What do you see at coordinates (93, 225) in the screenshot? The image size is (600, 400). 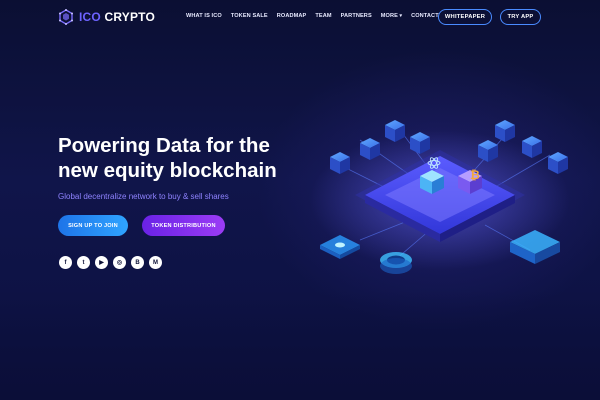 I see `sign-up-button: SIGN UP TO JOIN` at bounding box center [93, 225].